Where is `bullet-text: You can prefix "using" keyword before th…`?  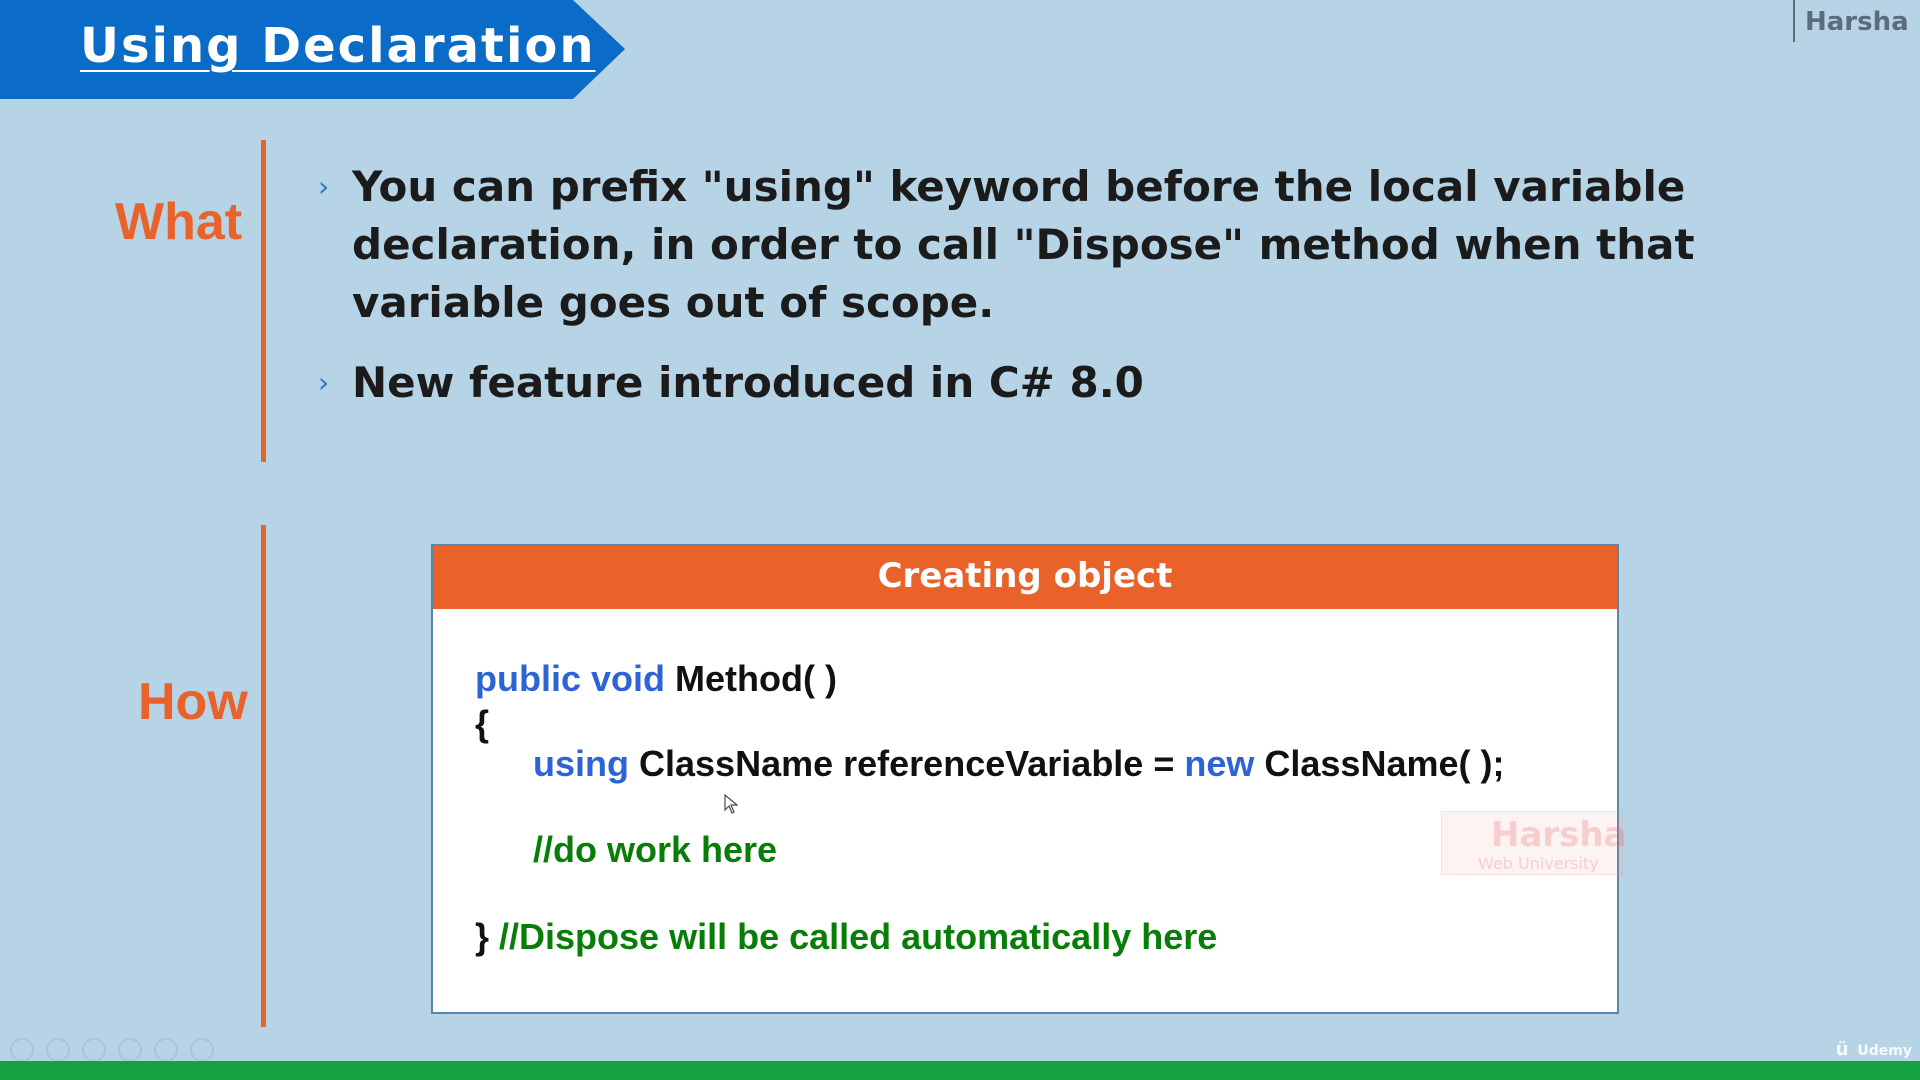
bullet-text: You can prefix "using" keyword before th… is located at coordinates (1023, 244).